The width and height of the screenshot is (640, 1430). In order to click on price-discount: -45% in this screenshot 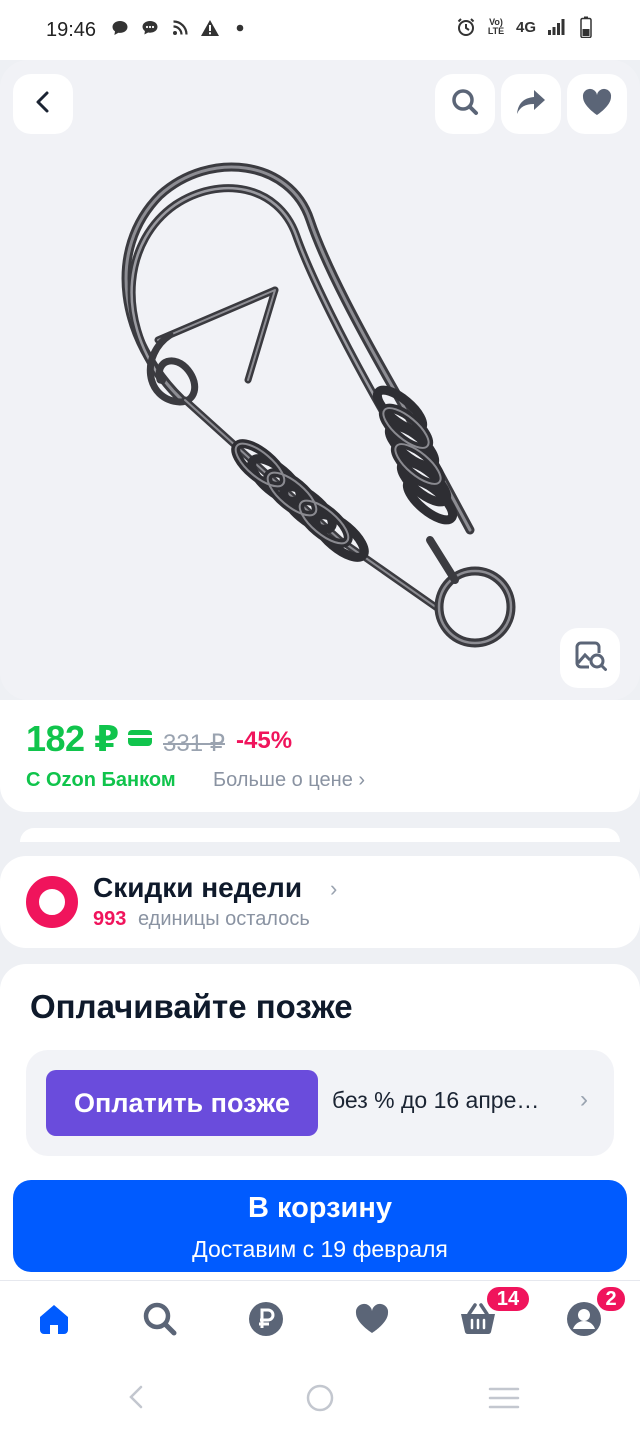, I will do `click(264, 740)`.